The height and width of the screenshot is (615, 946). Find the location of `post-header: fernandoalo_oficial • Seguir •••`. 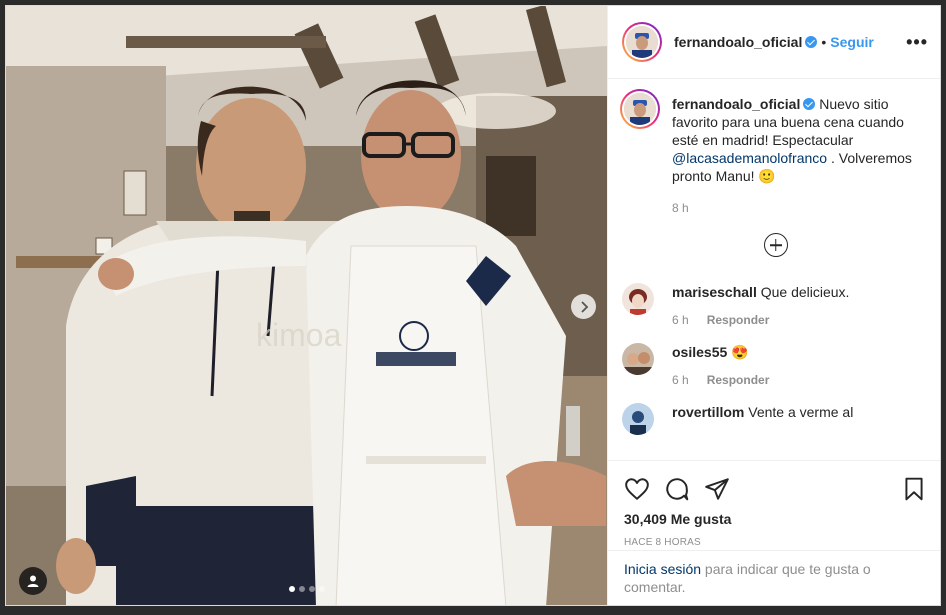

post-header: fernandoalo_oficial • Seguir ••• is located at coordinates (774, 42).